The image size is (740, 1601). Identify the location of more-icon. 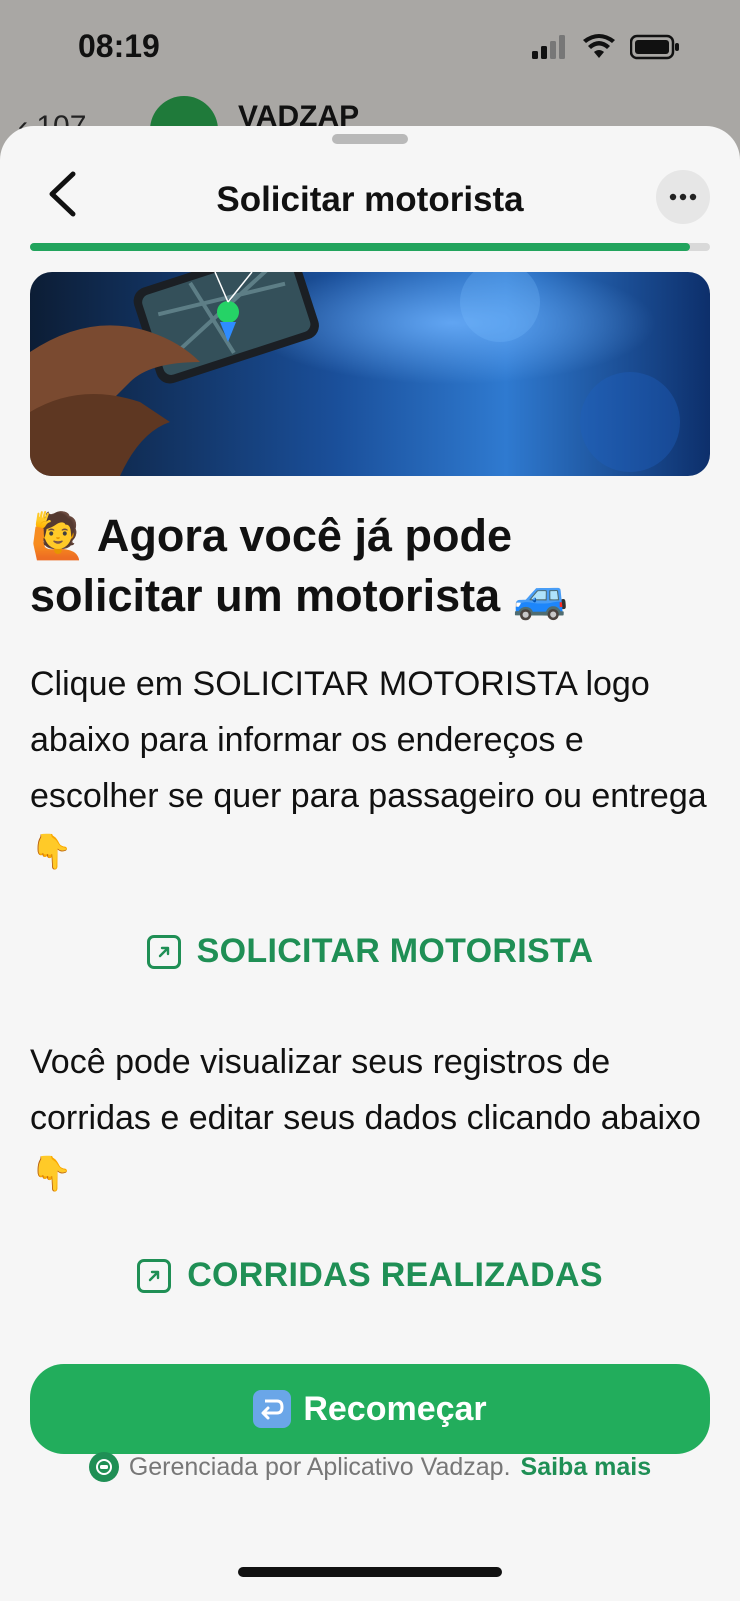
(683, 197).